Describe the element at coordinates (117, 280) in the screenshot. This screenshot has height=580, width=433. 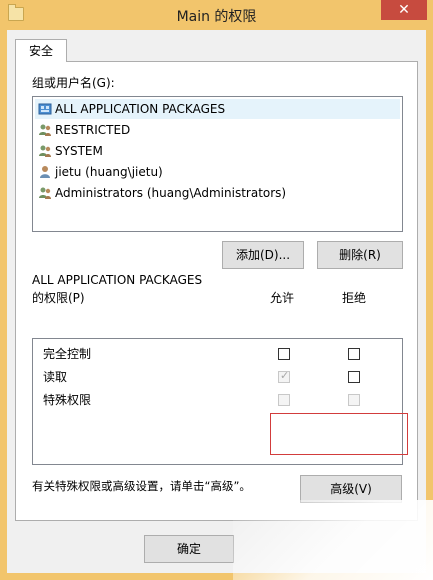
I see `permissions-subject-label: ALL APPLICATION PACKAGES` at that location.